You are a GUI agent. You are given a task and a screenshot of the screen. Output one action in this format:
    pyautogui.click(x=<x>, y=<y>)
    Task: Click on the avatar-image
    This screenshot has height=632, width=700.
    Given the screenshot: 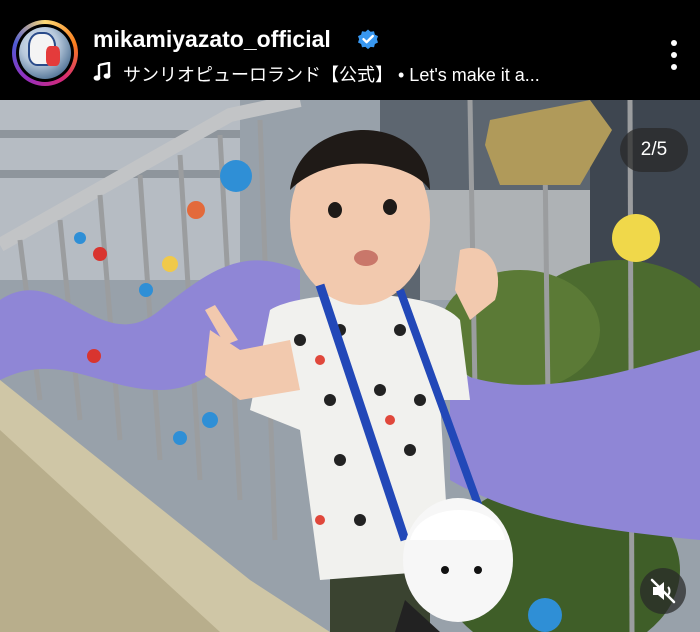 What is the action you would take?
    pyautogui.click(x=45, y=53)
    